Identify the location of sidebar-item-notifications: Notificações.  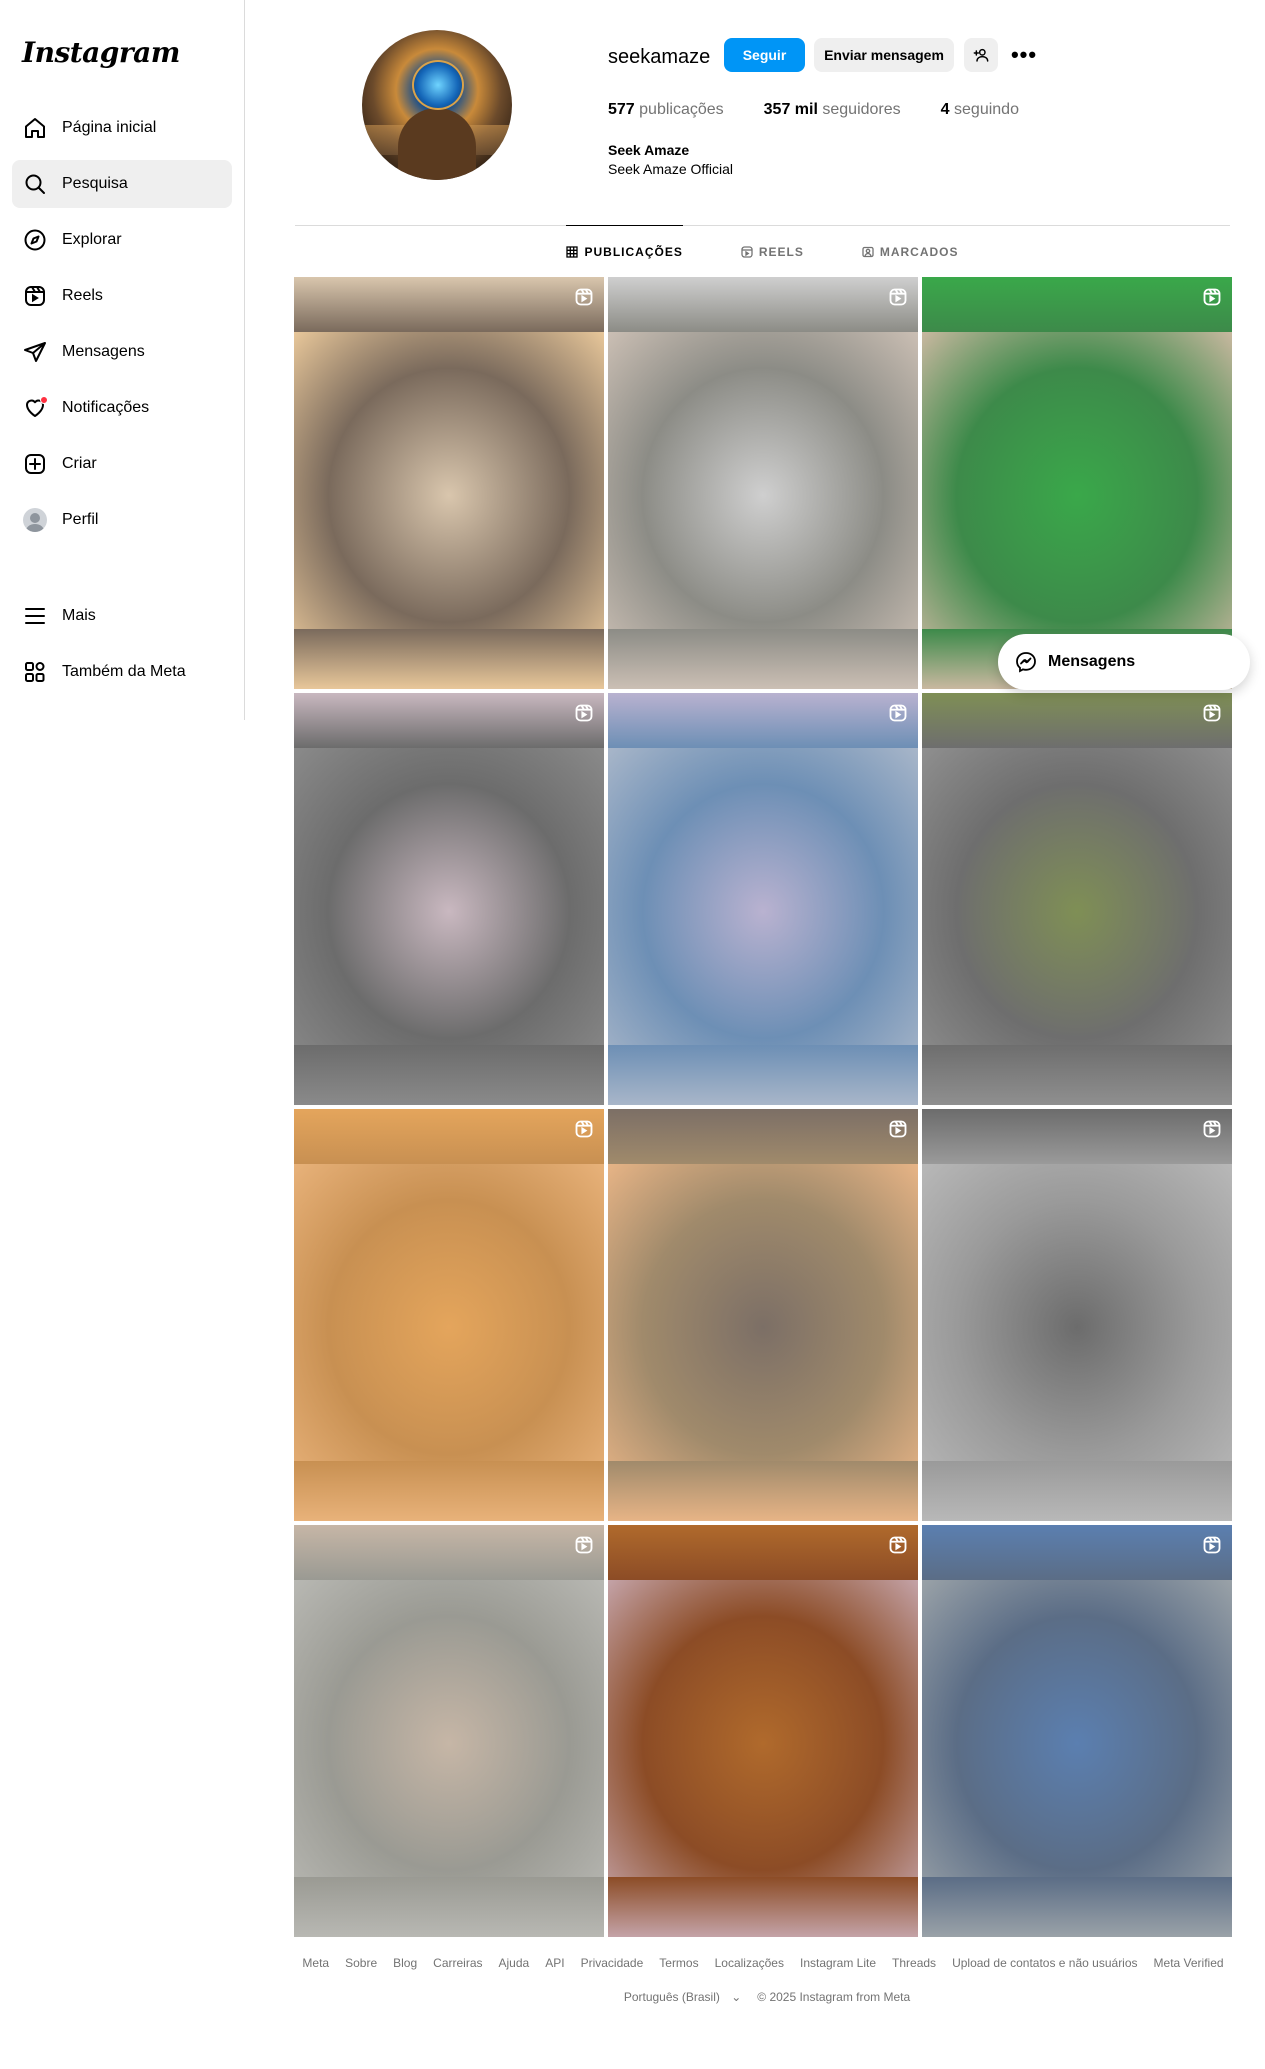
(122, 408).